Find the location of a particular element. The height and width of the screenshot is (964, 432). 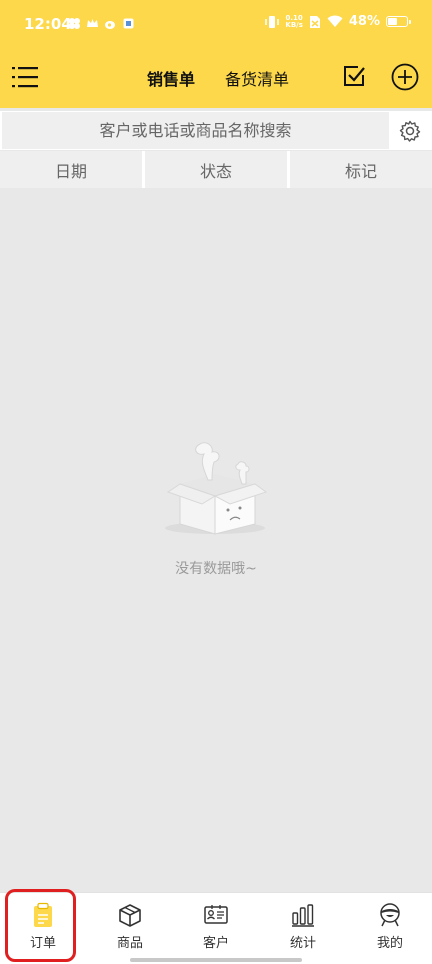

menu-list-icon is located at coordinates (25, 77).